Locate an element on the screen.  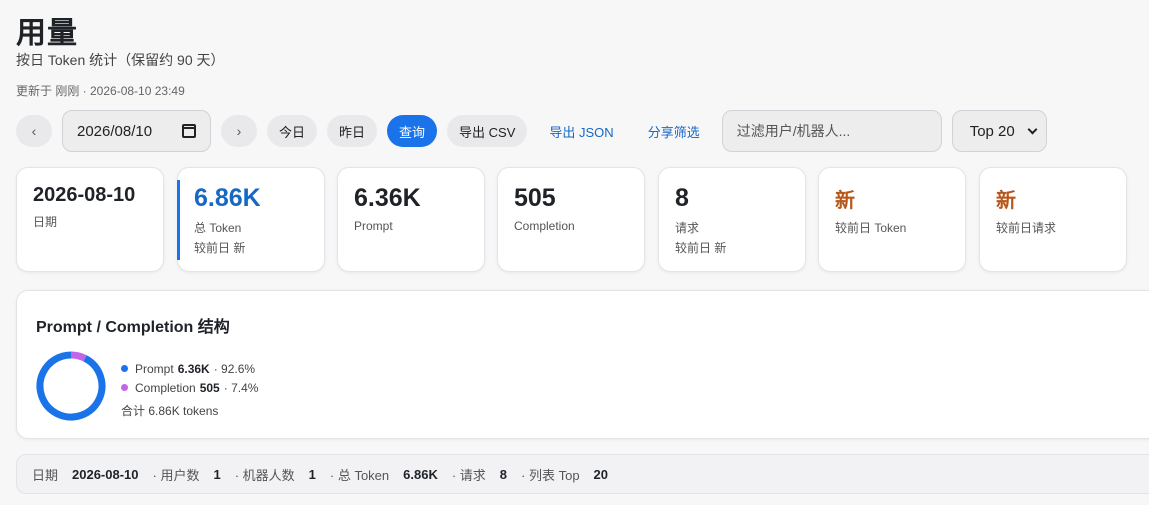
prev-day-button: ‹ is located at coordinates (34, 131).